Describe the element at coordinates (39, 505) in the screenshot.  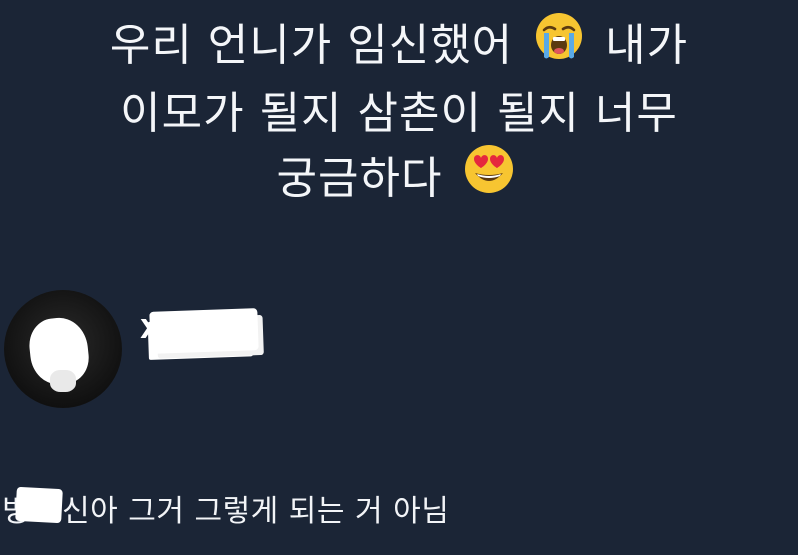
I see `comment-redaction` at that location.